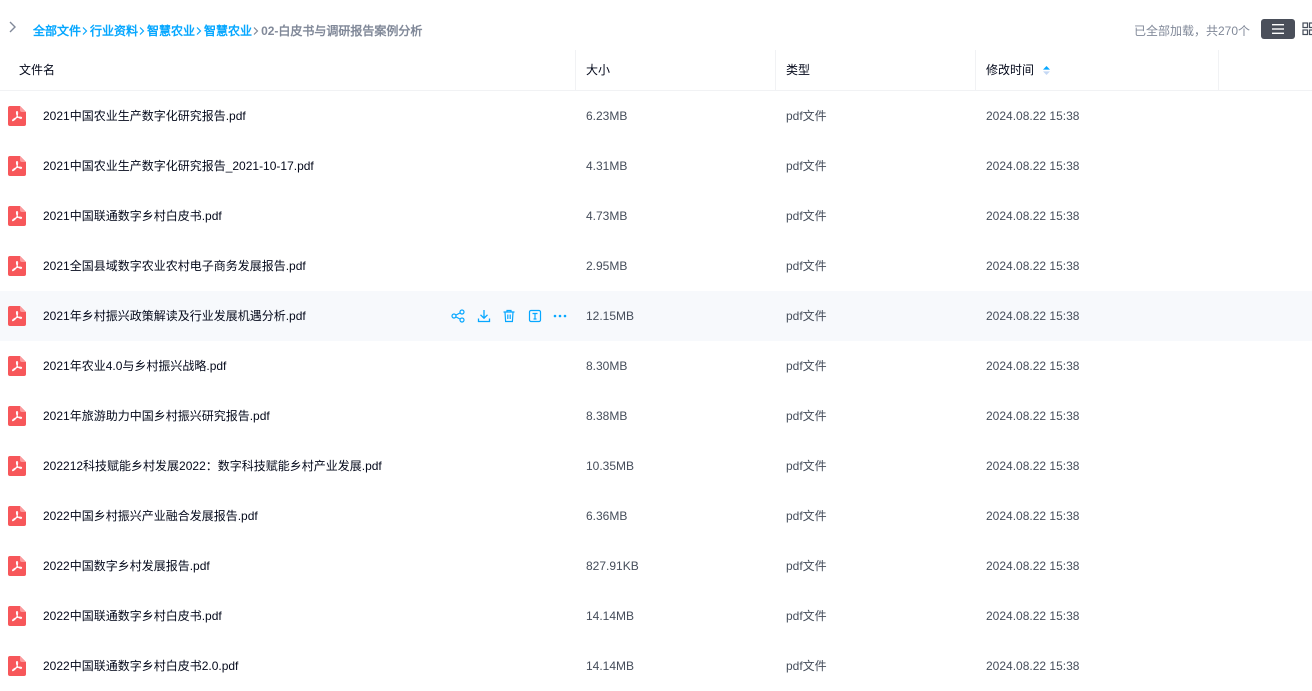 The width and height of the screenshot is (1312, 691). I want to click on file-name: 2021全国县域数字农业农村电子商务发展报告.pdf, so click(174, 266).